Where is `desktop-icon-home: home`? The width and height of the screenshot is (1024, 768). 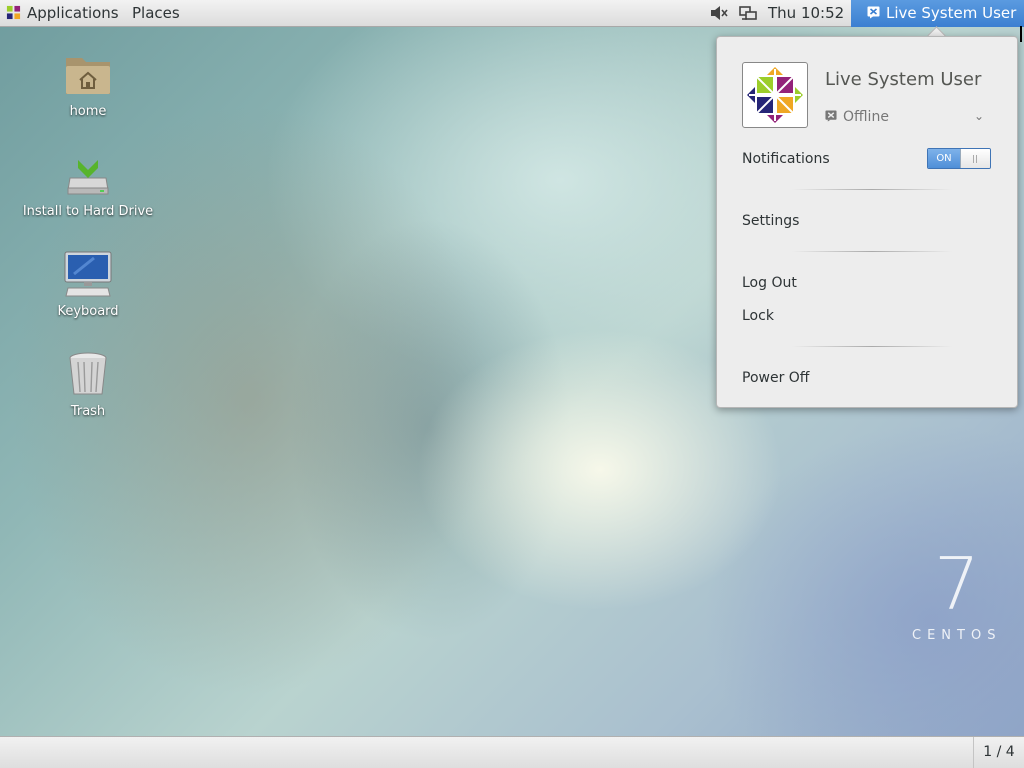 desktop-icon-home: home is located at coordinates (88, 84).